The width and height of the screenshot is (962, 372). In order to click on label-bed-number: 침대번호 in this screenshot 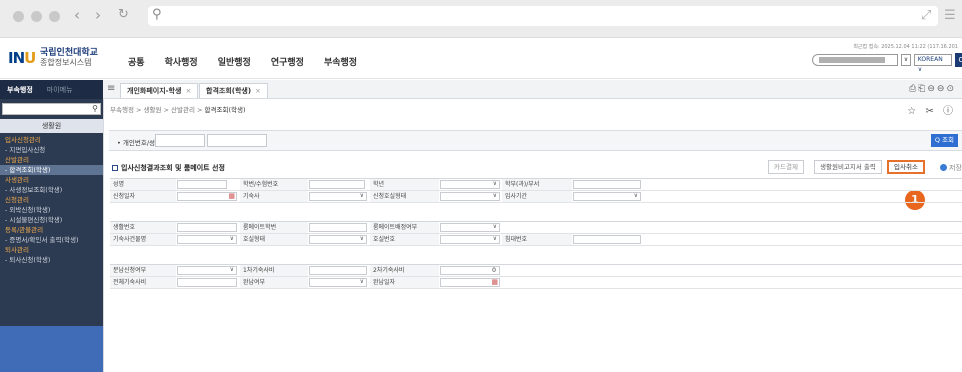, I will do `click(537, 239)`.